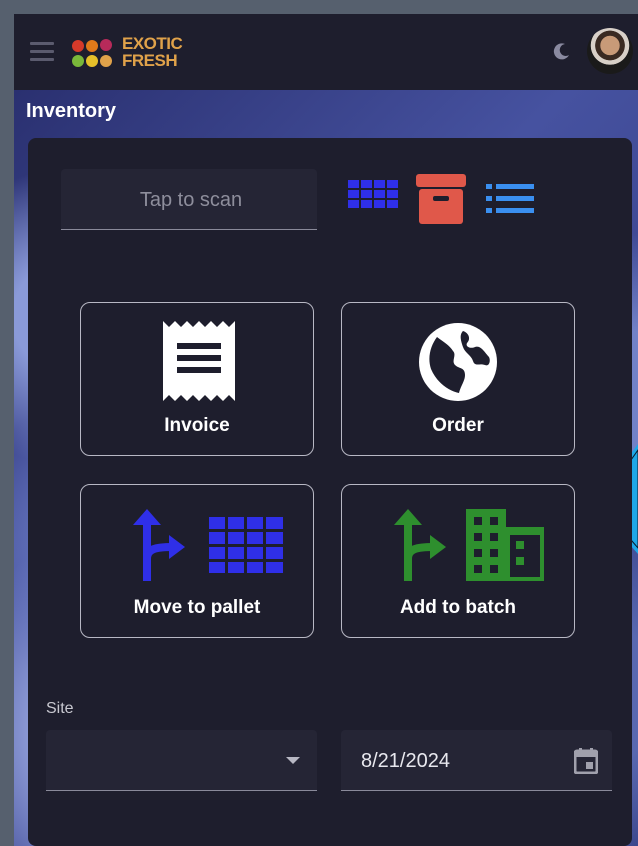 This screenshot has width=638, height=846. Describe the element at coordinates (246, 545) in the screenshot. I see `grid-pallet-icon` at that location.